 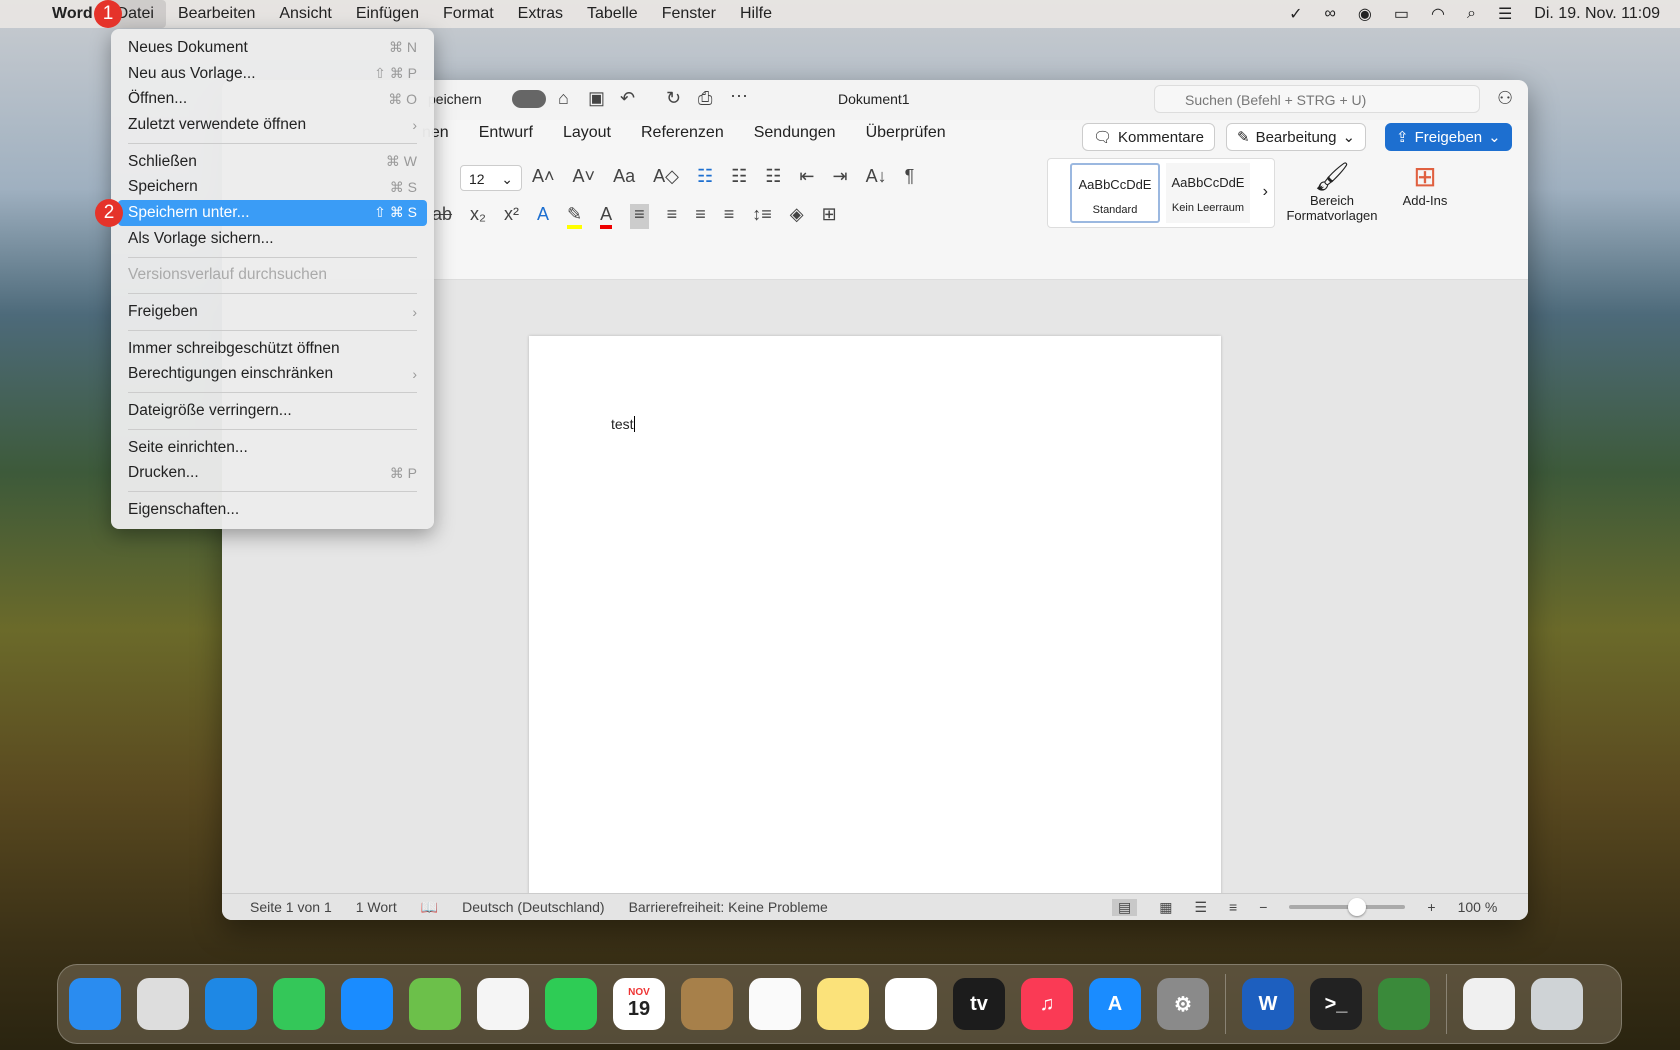 I want to click on collaborate-icon: ⚇, so click(x=1505, y=98).